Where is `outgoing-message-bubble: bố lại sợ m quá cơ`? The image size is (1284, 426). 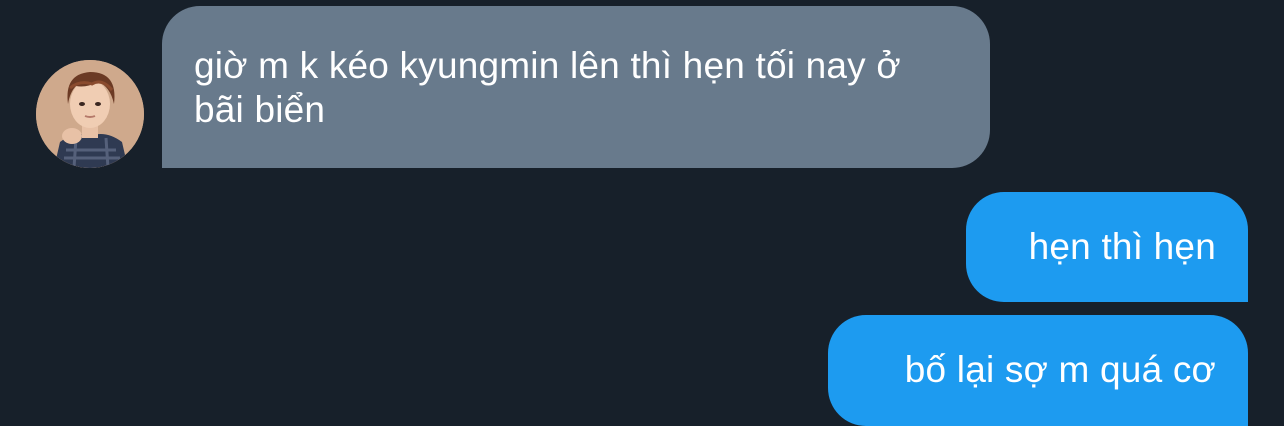
outgoing-message-bubble: bố lại sợ m quá cơ is located at coordinates (1038, 370).